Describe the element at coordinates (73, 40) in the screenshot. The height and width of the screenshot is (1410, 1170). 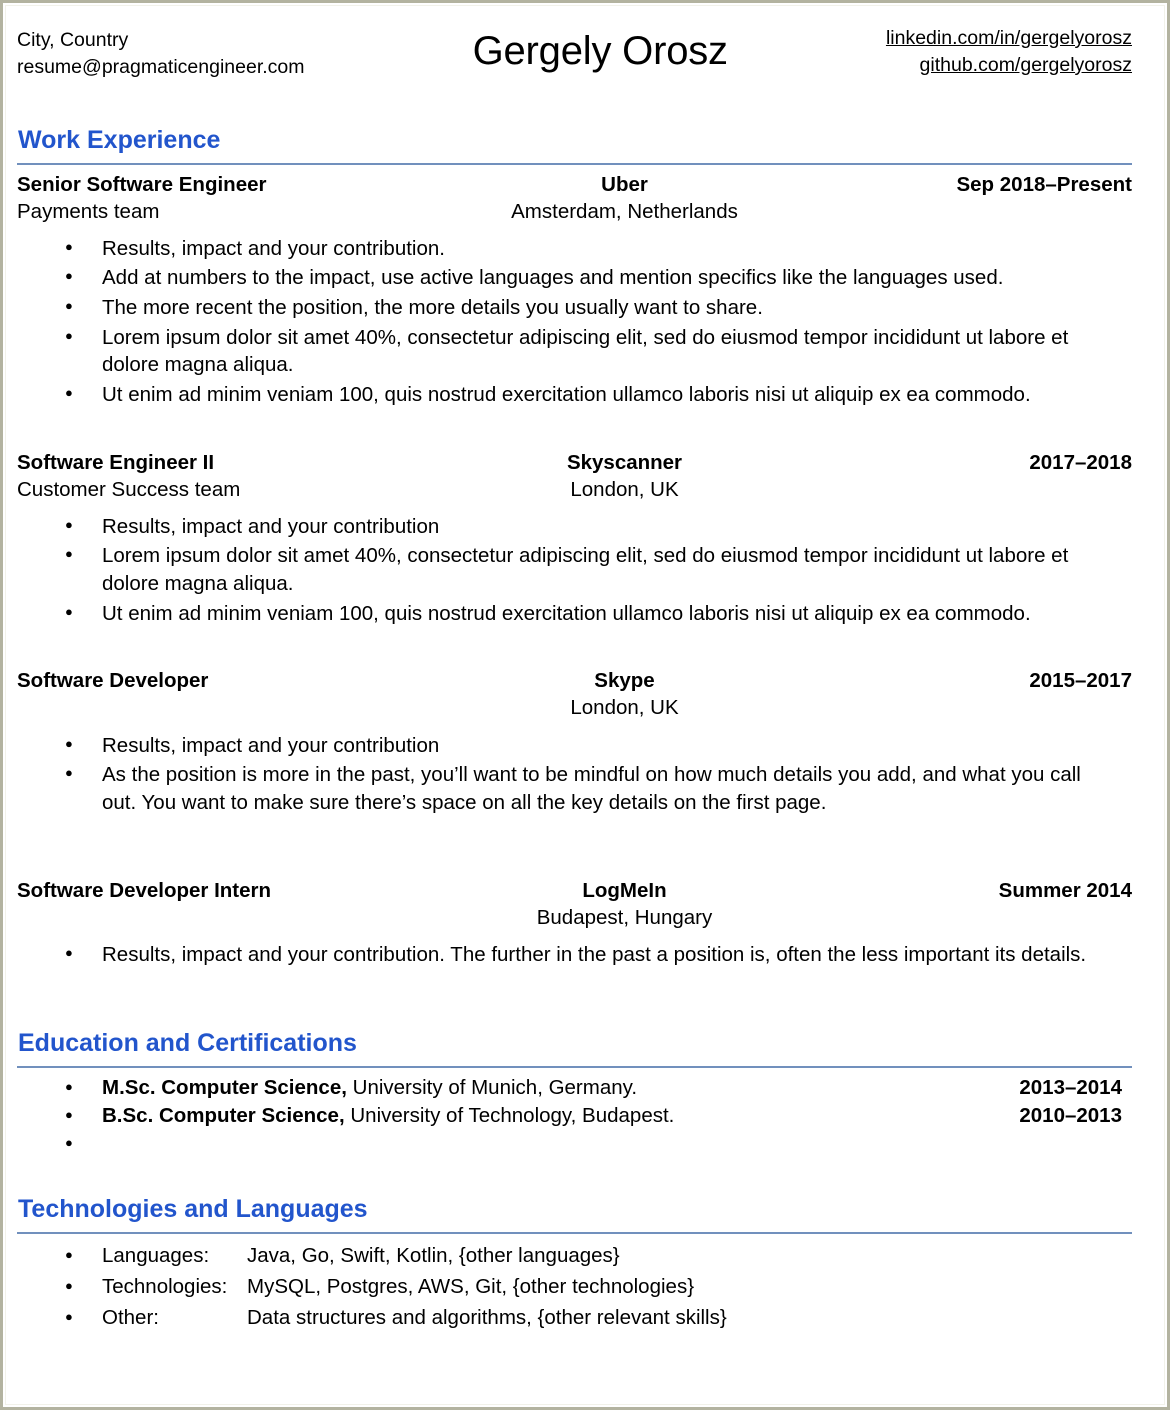
I see `contact-location: City, Country` at that location.